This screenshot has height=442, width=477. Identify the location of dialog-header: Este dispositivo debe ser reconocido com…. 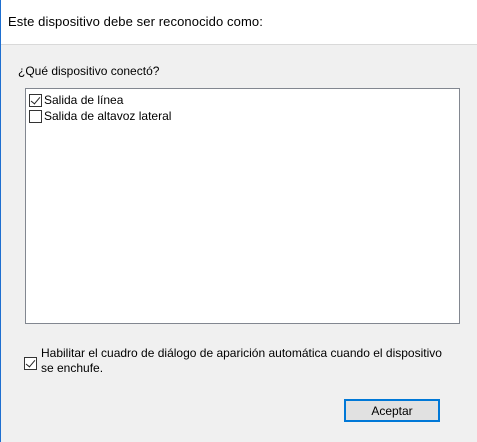
(239, 22).